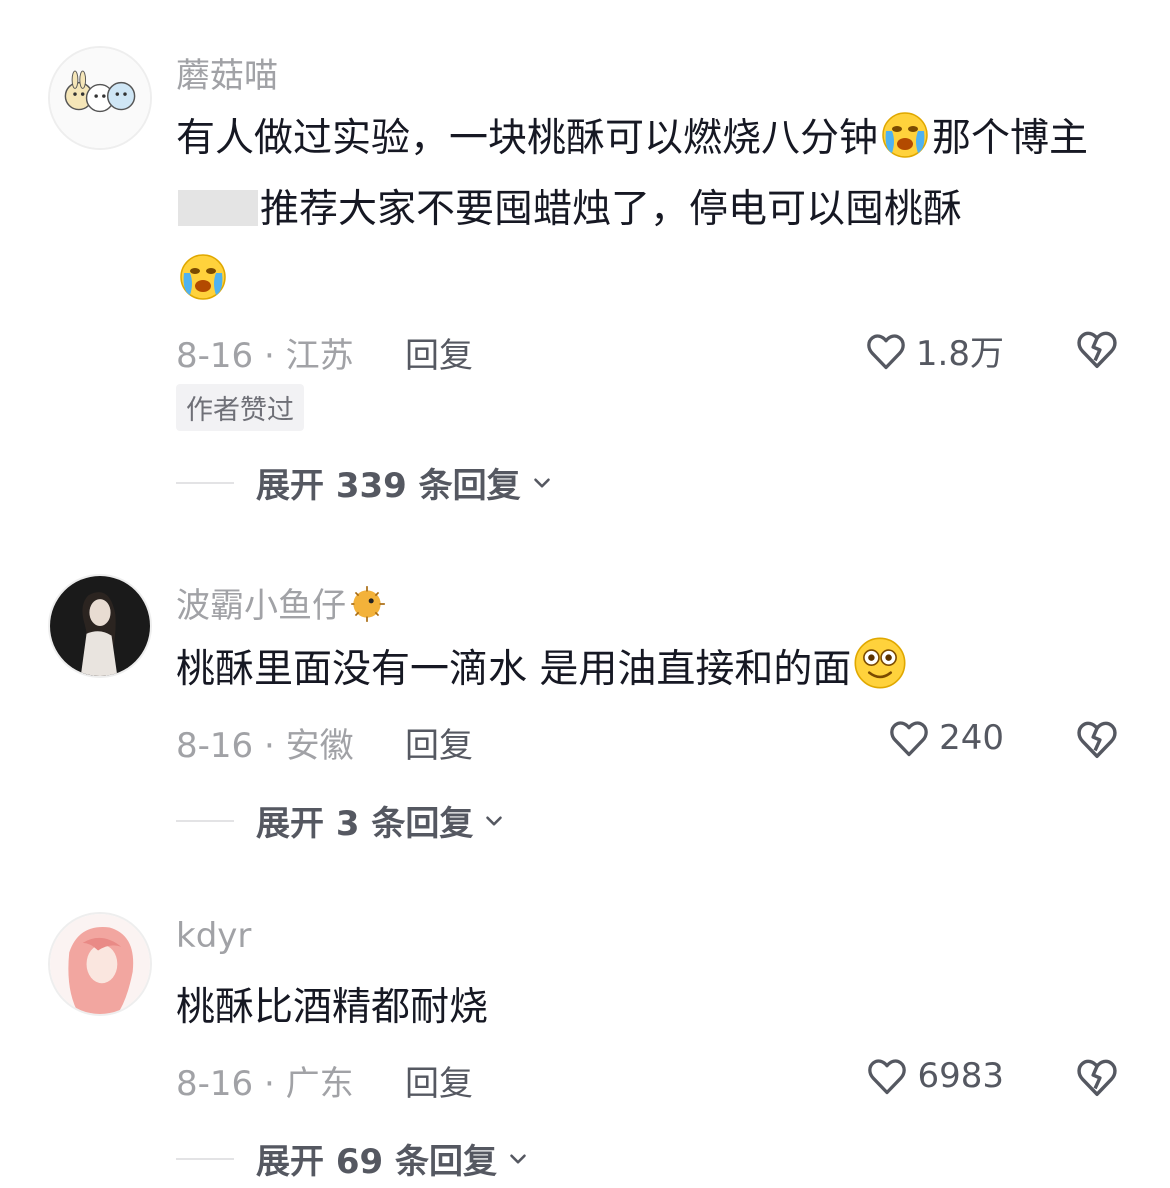 This screenshot has width=1170, height=1188. I want to click on comment-text-part: 桃酥里面没有一滴水 是用油直接和的面, so click(514, 669).